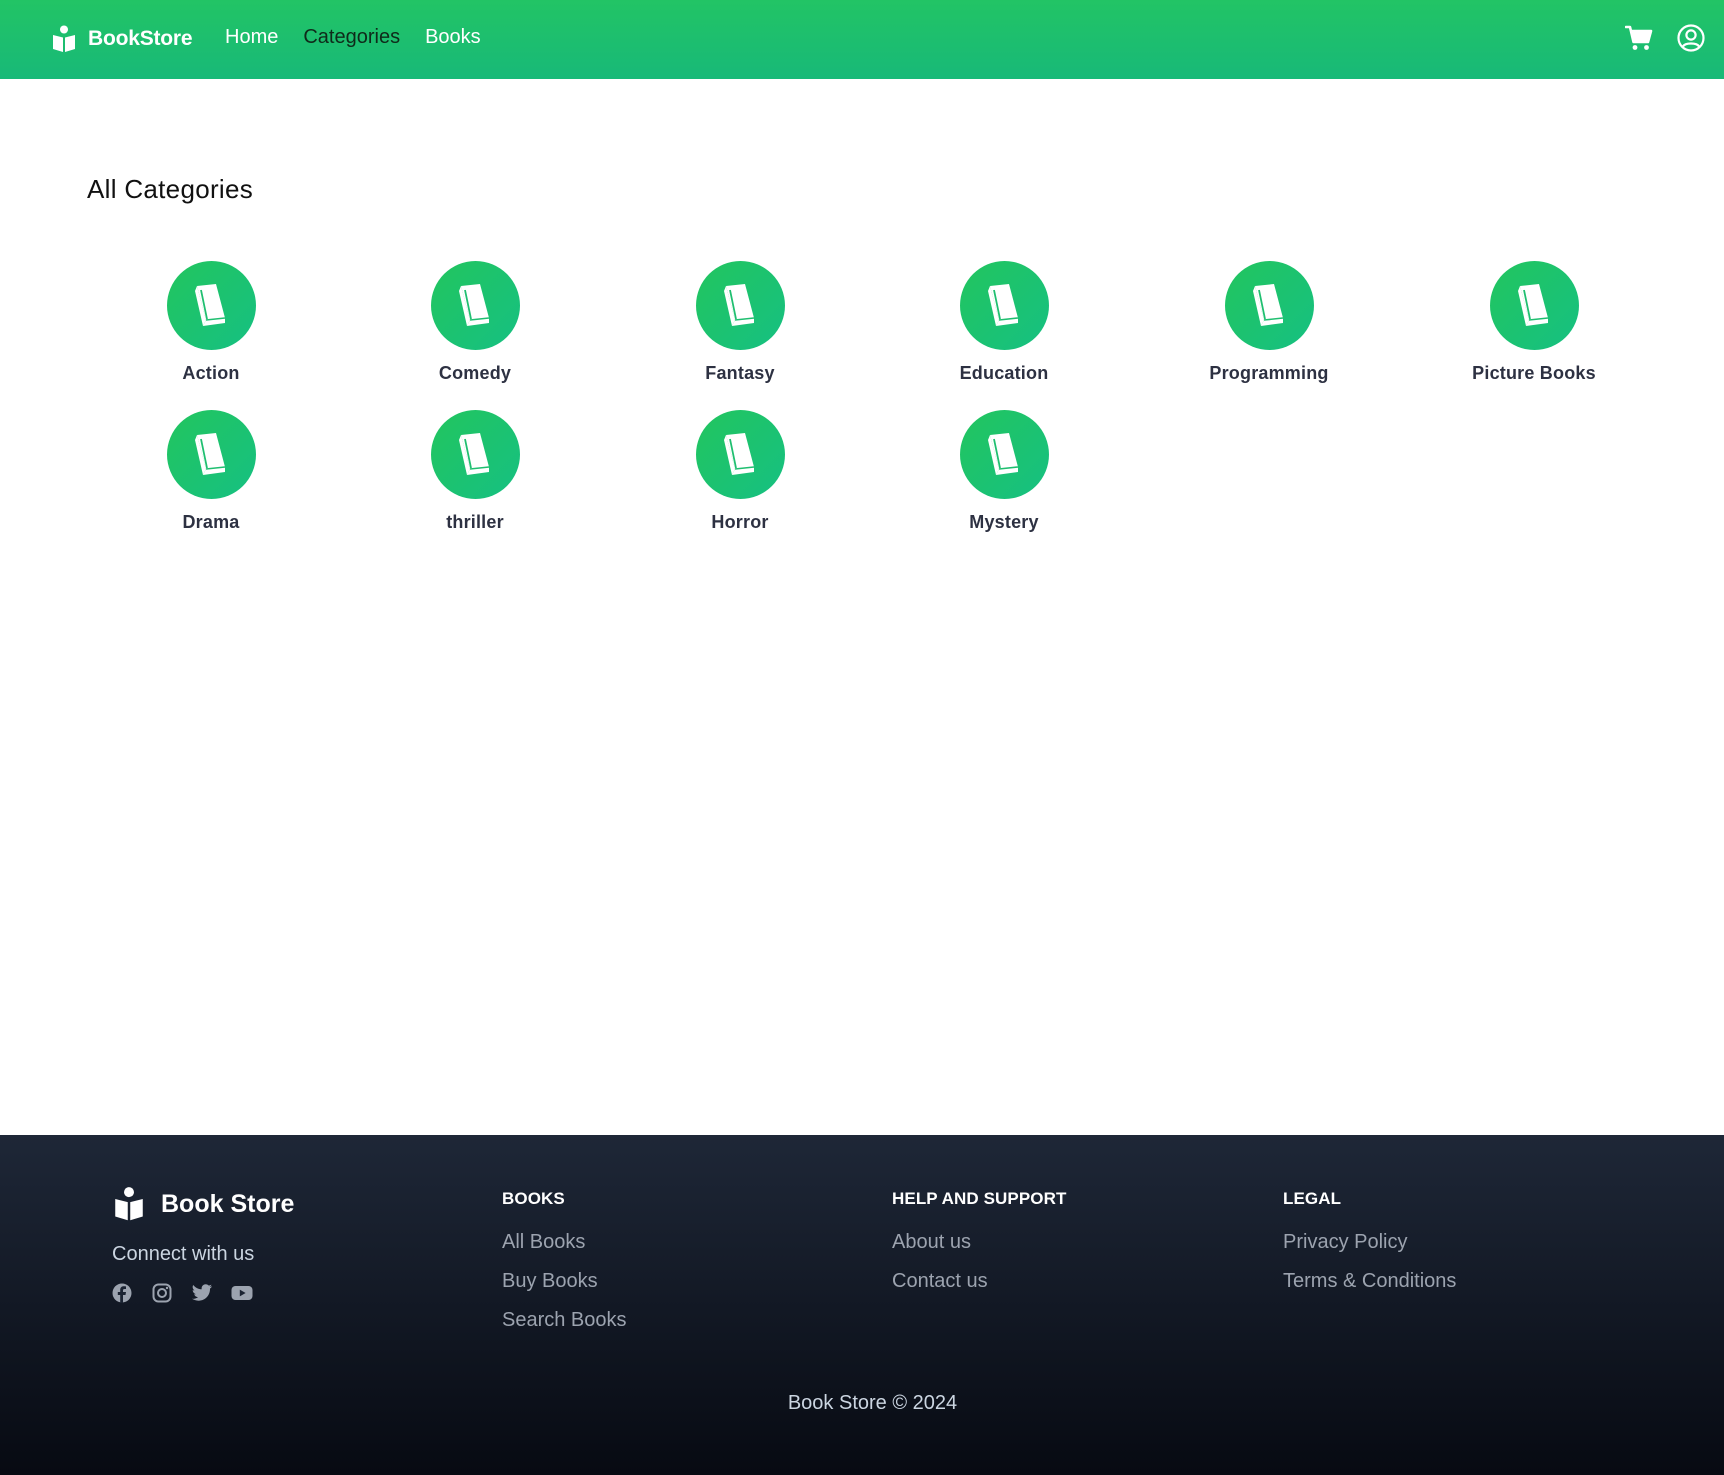 This screenshot has height=1475, width=1724. I want to click on footer-link-contact: Contact us, so click(979, 1281).